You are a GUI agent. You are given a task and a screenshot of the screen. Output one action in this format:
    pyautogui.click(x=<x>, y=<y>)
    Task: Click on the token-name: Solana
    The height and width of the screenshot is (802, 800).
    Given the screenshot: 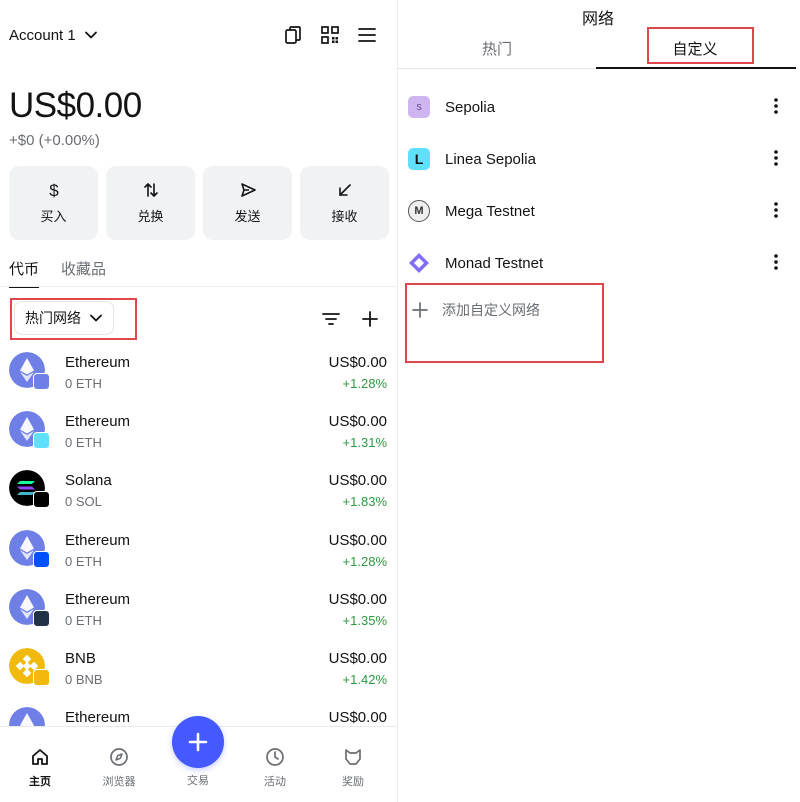 What is the action you would take?
    pyautogui.click(x=88, y=480)
    